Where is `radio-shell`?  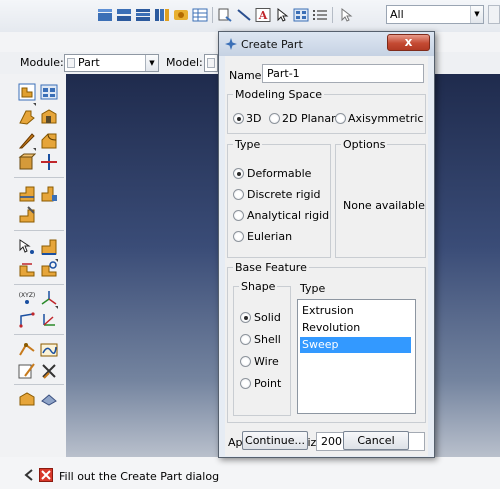 radio-shell is located at coordinates (245, 339).